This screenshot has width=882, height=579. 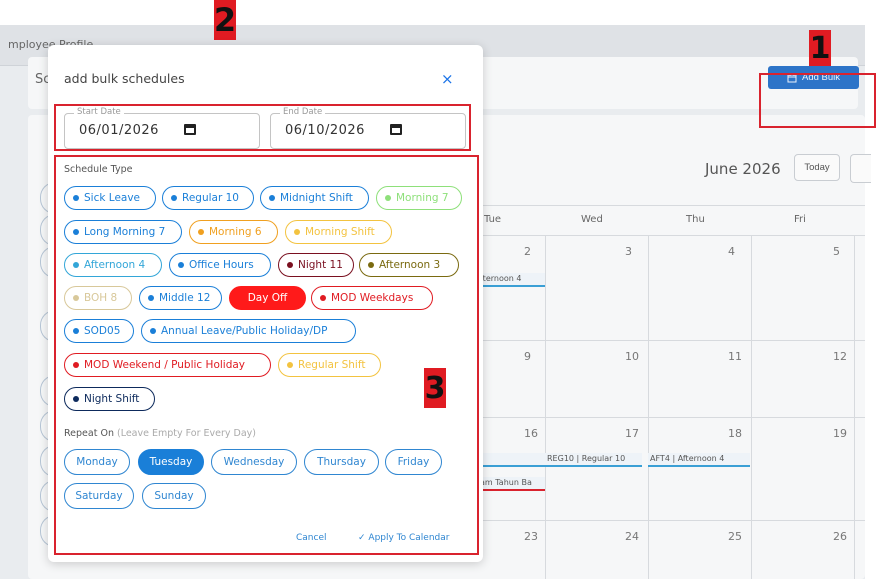 I want to click on calendar-prev-button, so click(x=860, y=168).